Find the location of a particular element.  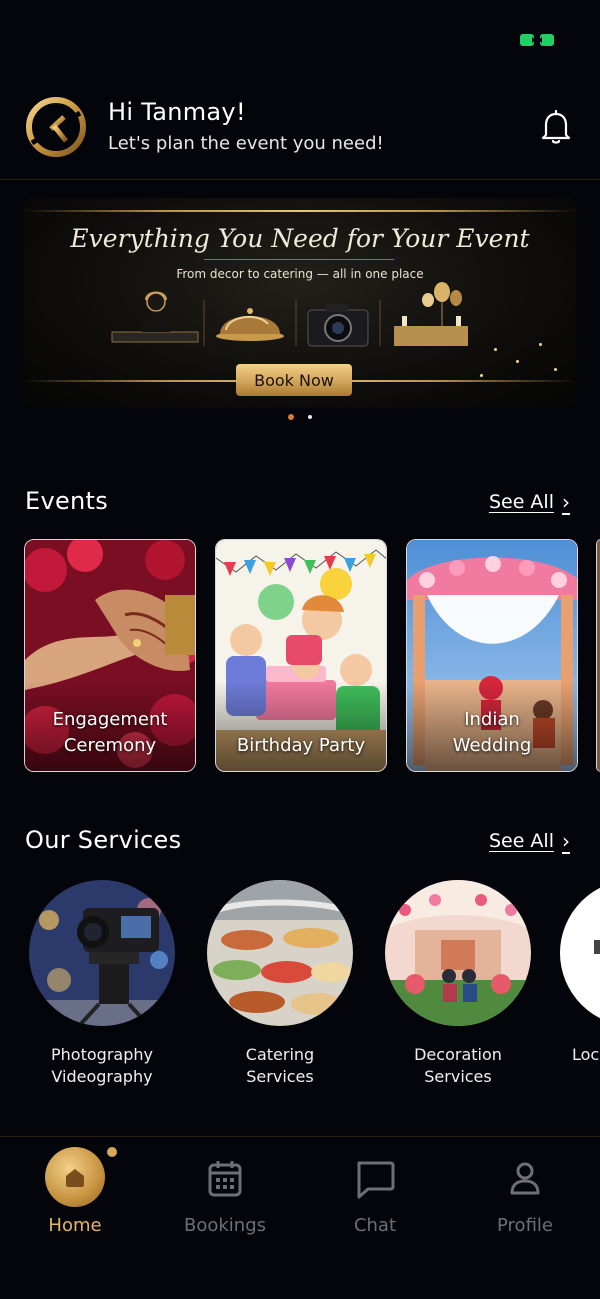

service-label-line: Videography is located at coordinates (102, 1076).